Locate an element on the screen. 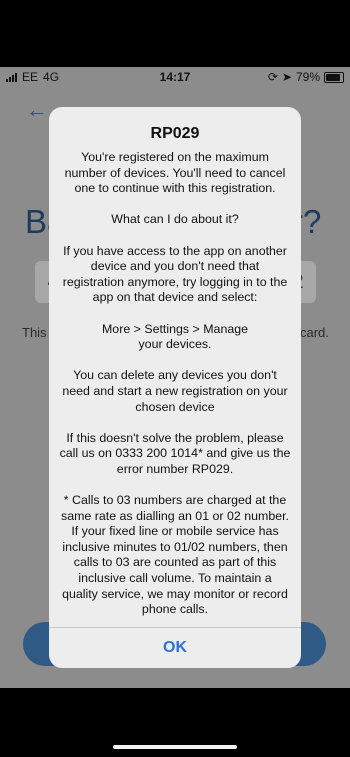 Image resolution: width=350 pixels, height=757 pixels. battery-icon is located at coordinates (334, 77).